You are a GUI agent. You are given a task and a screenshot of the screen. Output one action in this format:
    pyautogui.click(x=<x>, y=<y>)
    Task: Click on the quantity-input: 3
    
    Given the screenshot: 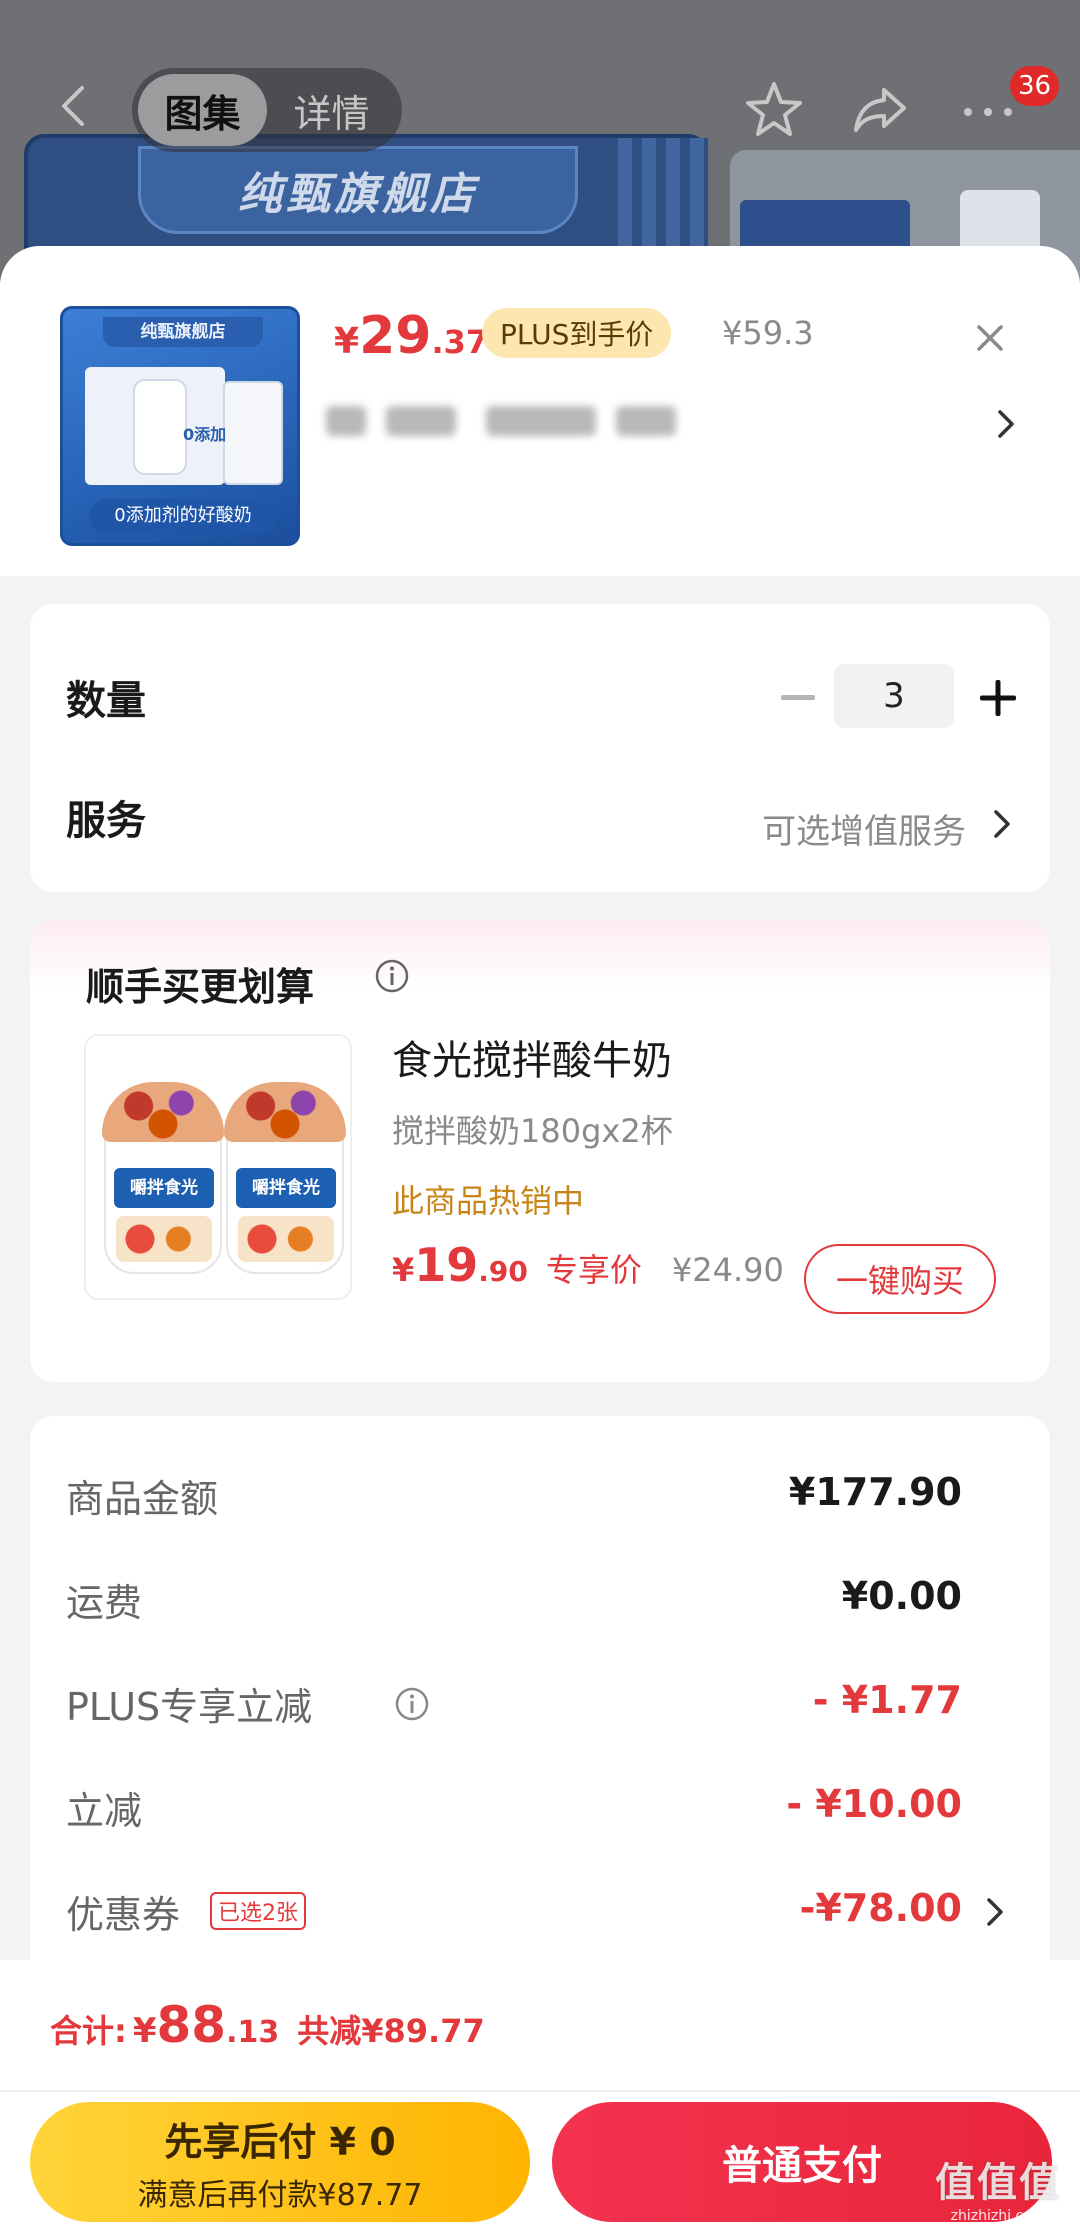 What is the action you would take?
    pyautogui.click(x=894, y=696)
    